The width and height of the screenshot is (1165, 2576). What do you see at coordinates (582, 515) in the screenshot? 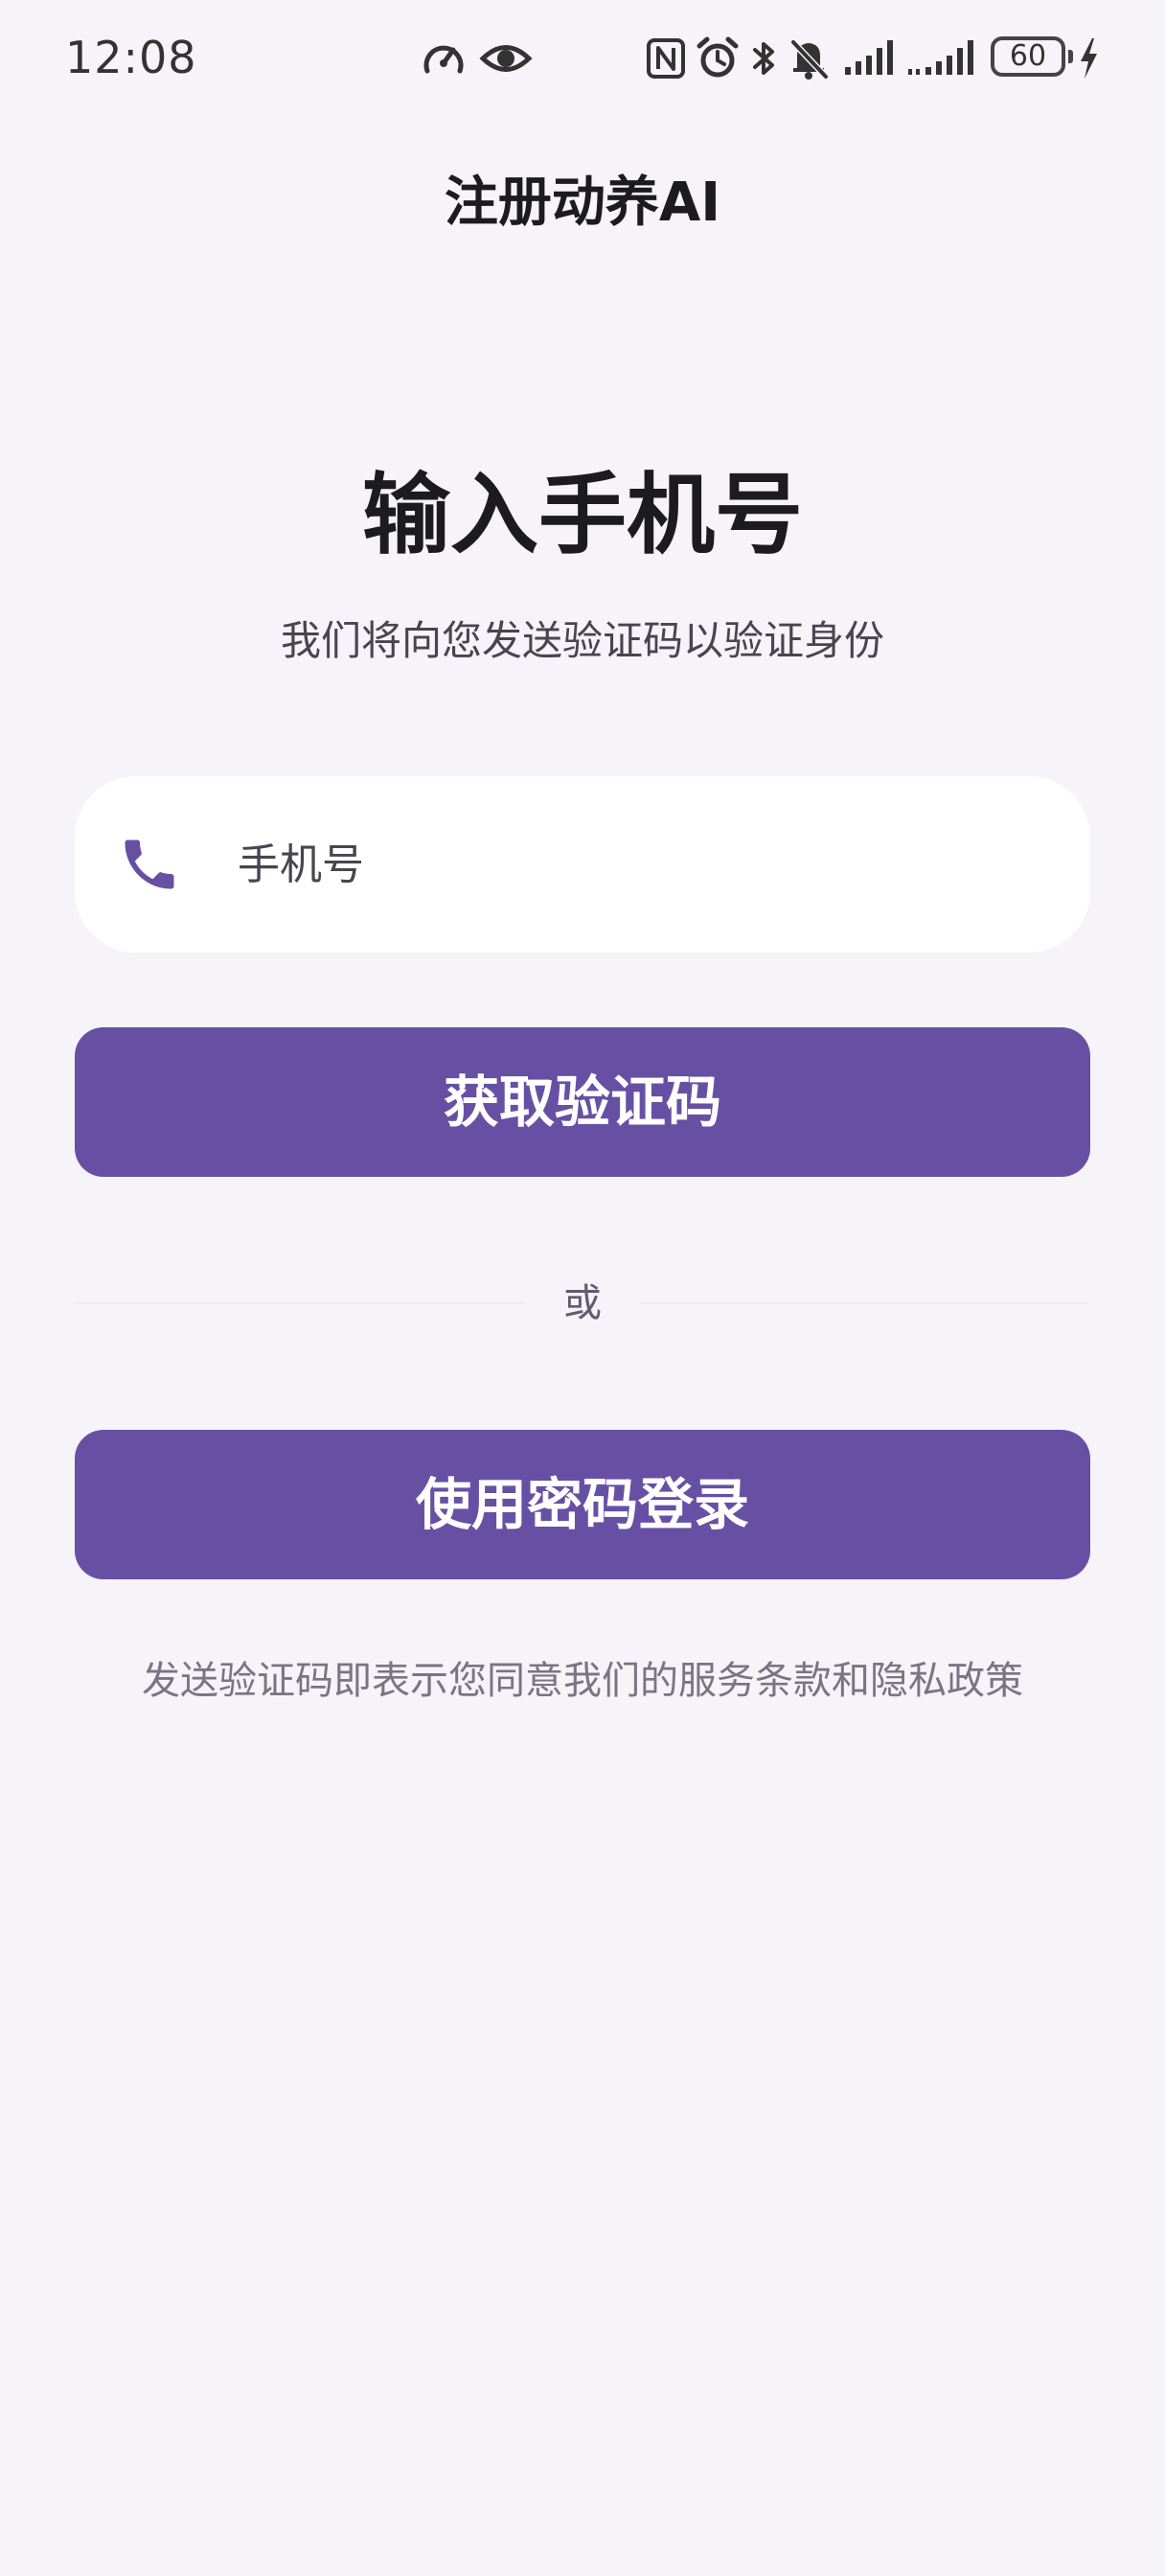
I see `page-heading: 输入手机号` at bounding box center [582, 515].